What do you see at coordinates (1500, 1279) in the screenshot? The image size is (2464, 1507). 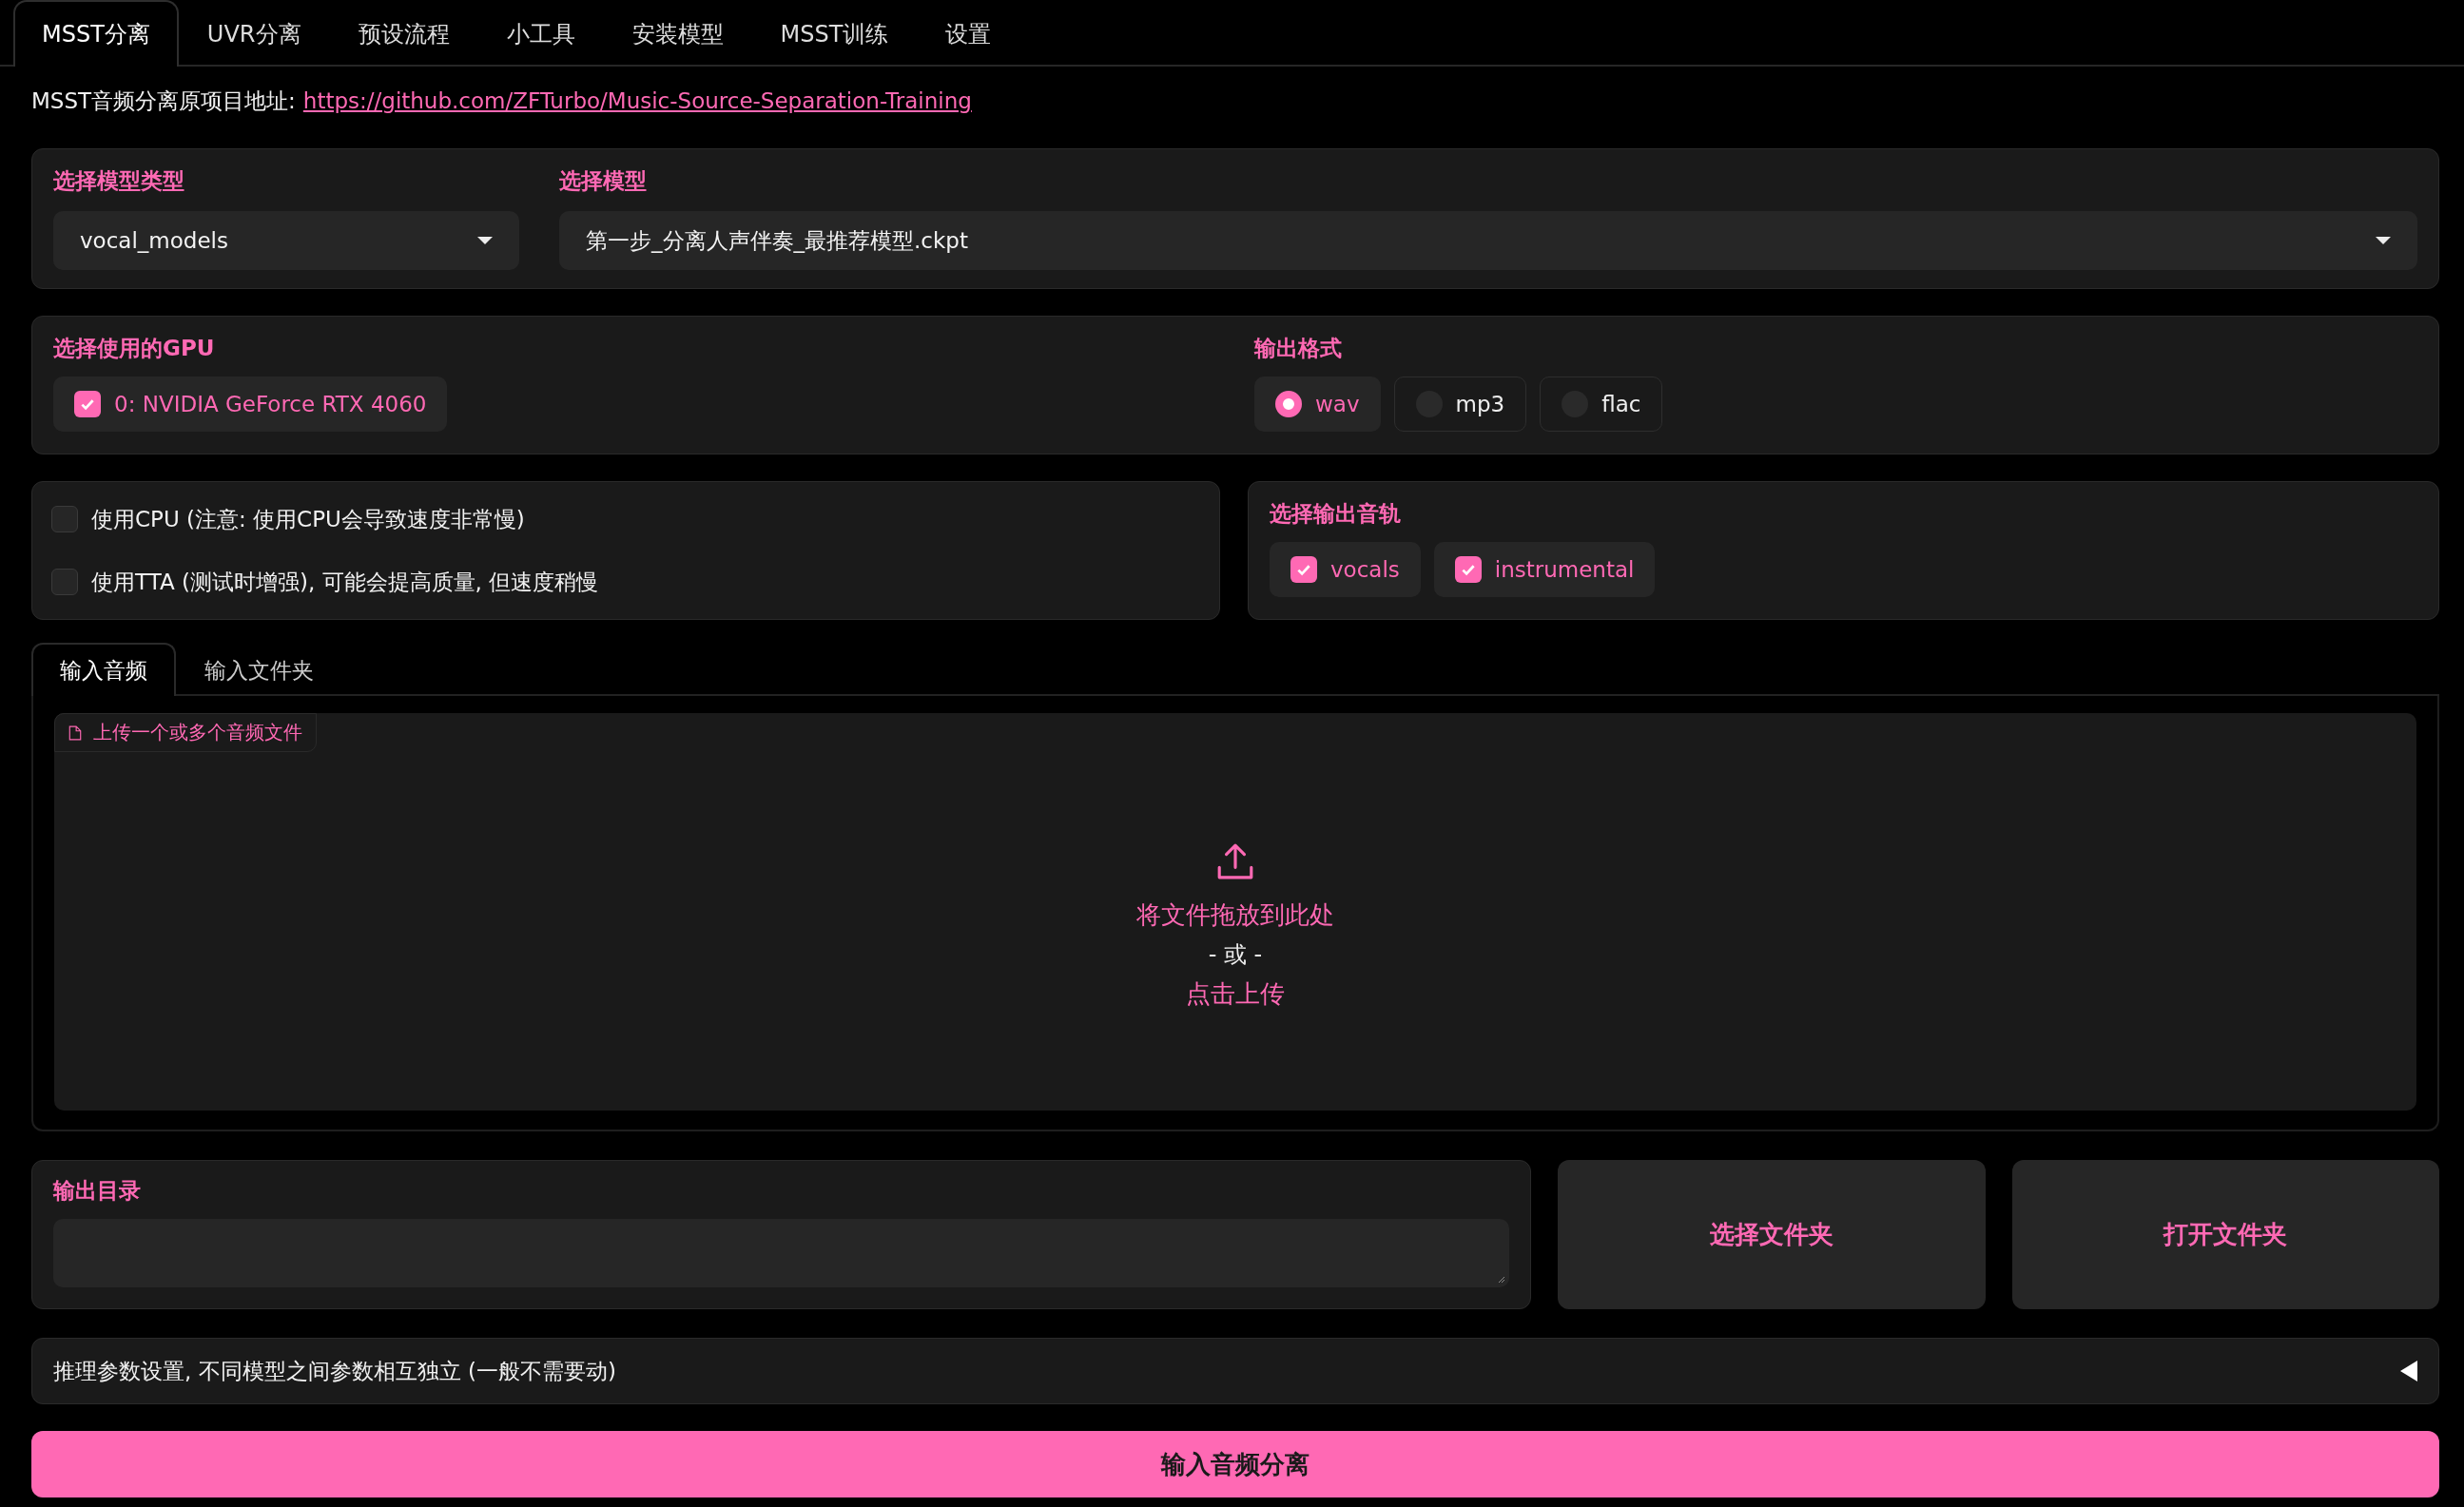 I see `resize-grip-icon` at bounding box center [1500, 1279].